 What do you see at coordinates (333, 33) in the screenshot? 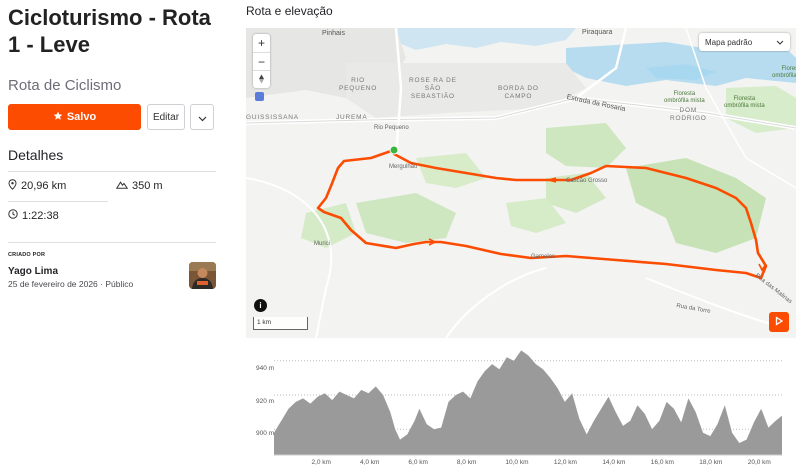
I see `map-label-pinhais: Pinhais` at bounding box center [333, 33].